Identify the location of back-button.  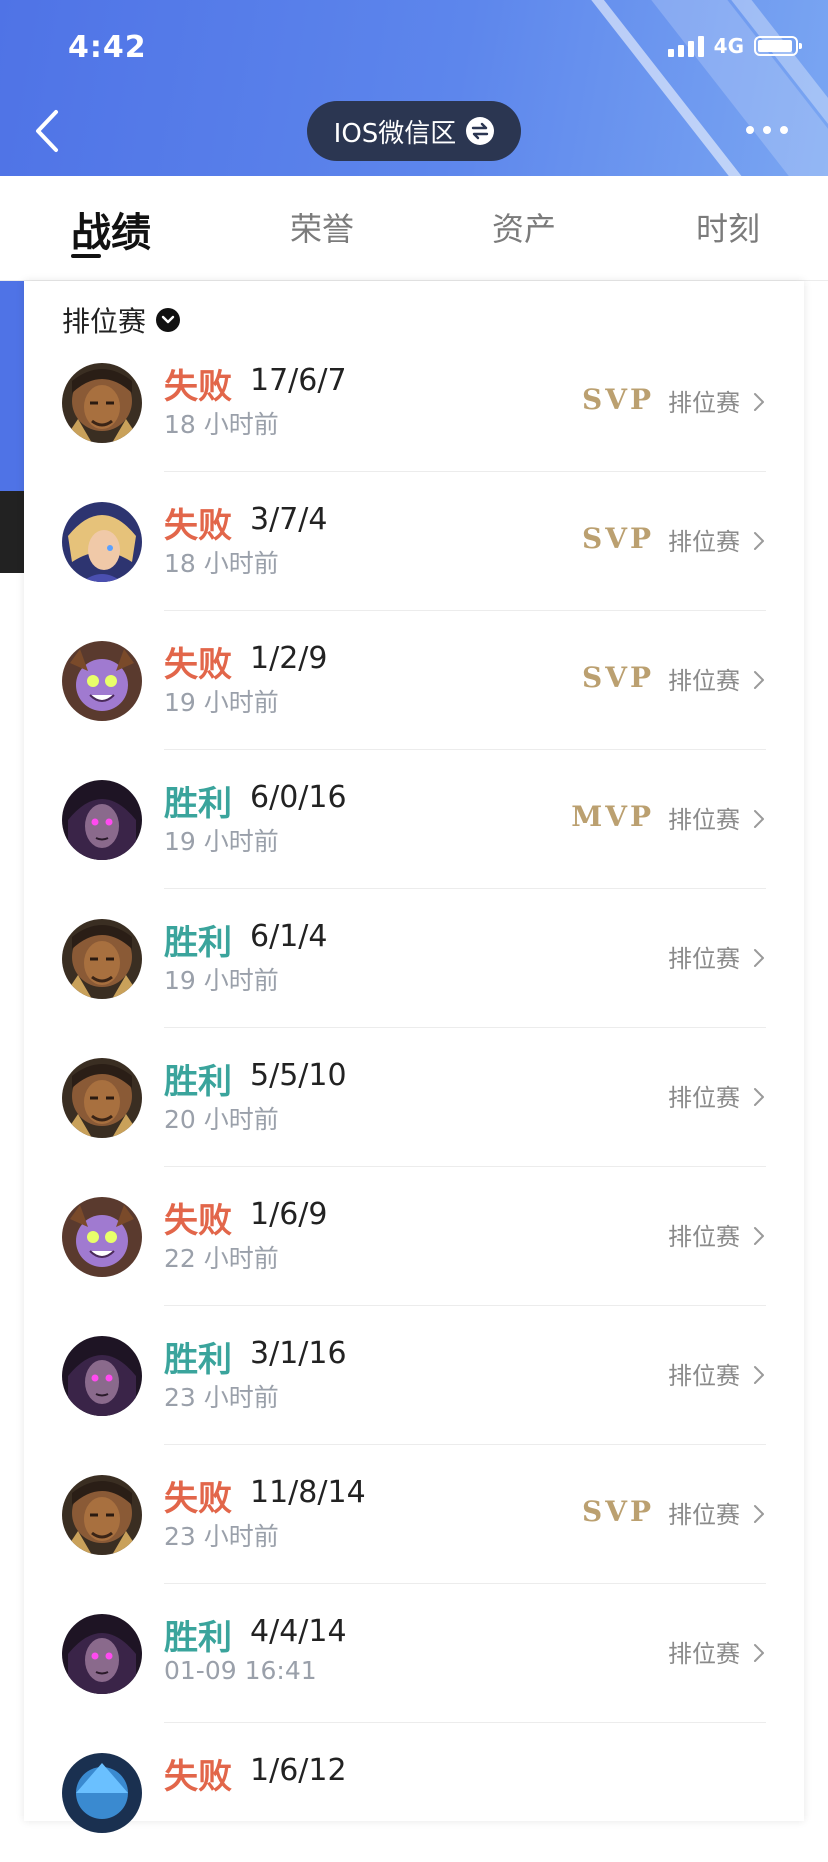
(48, 131).